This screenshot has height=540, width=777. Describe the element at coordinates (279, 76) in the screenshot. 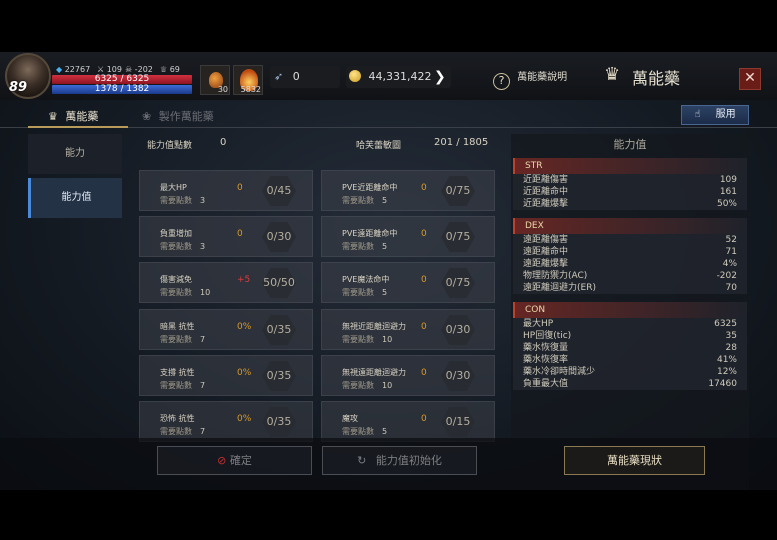

I see `feather-icon: ➶` at that location.